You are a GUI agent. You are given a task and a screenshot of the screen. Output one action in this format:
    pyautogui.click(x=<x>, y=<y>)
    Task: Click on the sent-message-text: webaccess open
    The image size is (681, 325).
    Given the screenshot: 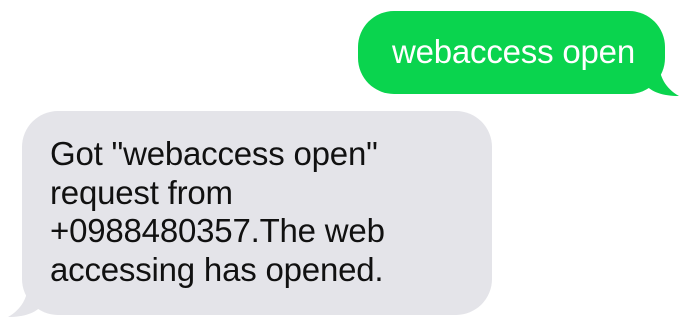 What is the action you would take?
    pyautogui.click(x=513, y=51)
    